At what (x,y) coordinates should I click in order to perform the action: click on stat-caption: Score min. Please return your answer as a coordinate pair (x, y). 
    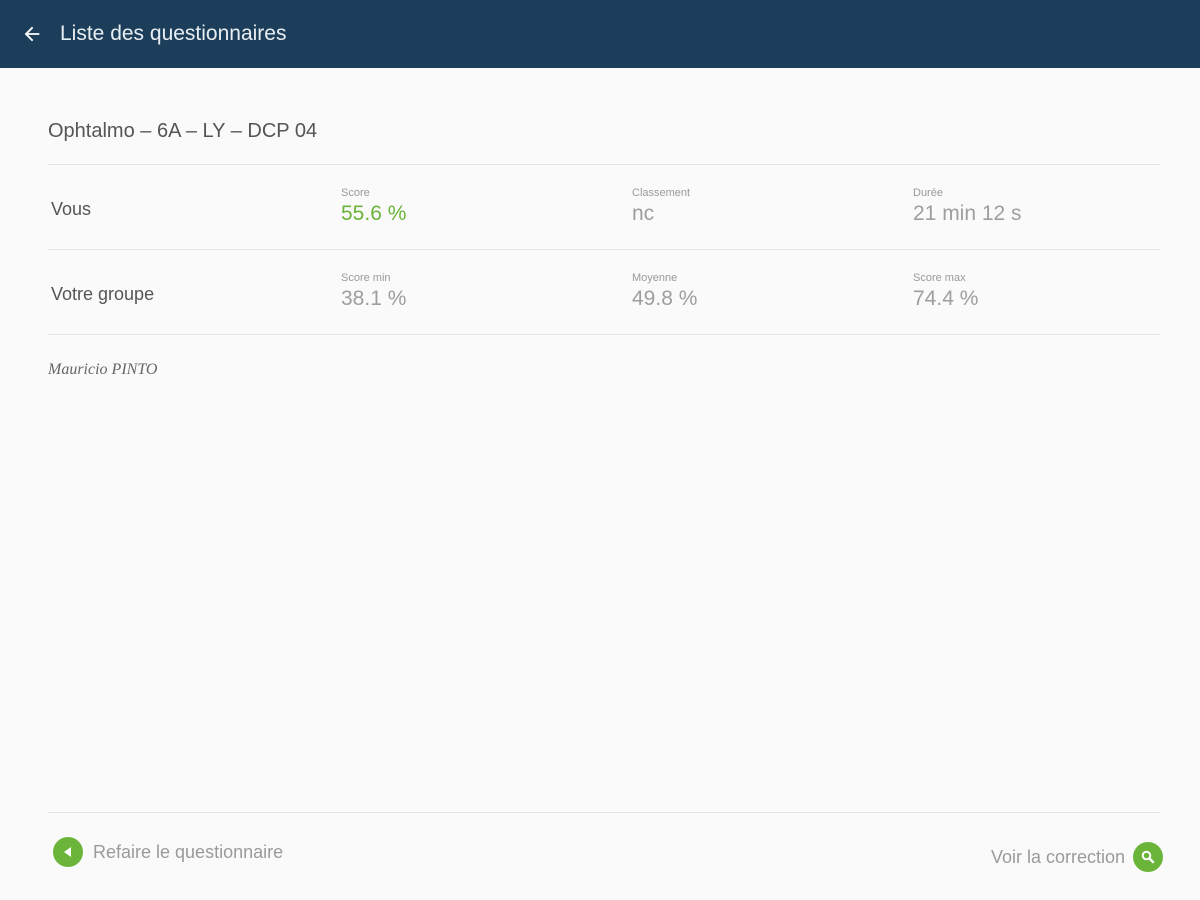
    Looking at the image, I should click on (366, 278).